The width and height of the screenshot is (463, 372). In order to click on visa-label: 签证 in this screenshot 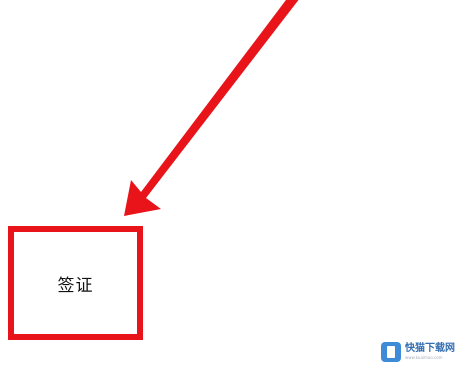, I will do `click(75, 285)`.